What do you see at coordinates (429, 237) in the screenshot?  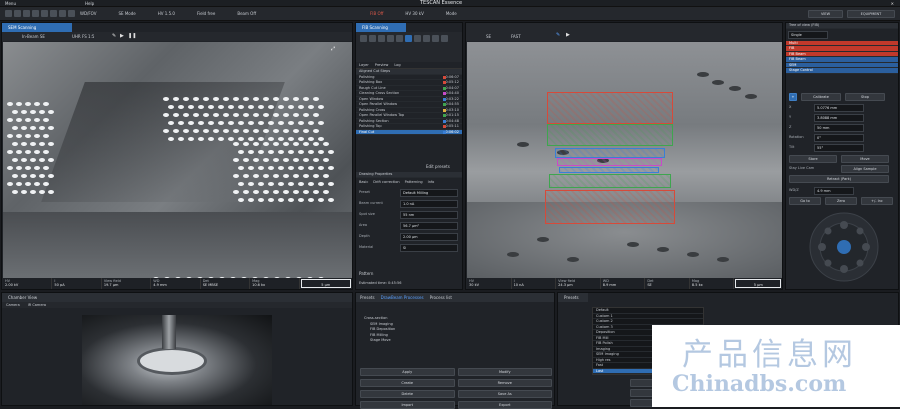 I see `property-field: 2.00 µm` at bounding box center [429, 237].